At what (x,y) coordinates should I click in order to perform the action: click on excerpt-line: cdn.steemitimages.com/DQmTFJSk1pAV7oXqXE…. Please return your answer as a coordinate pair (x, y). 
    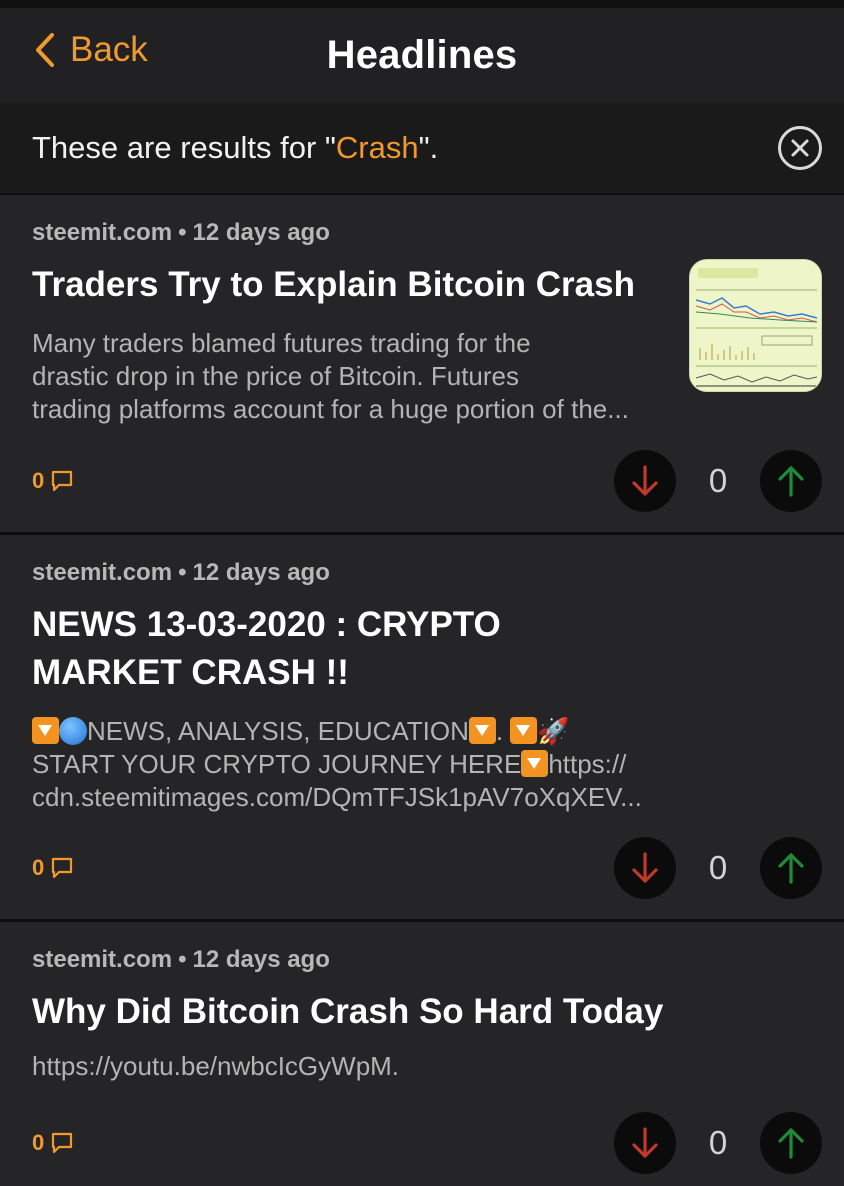
    Looking at the image, I should click on (337, 797).